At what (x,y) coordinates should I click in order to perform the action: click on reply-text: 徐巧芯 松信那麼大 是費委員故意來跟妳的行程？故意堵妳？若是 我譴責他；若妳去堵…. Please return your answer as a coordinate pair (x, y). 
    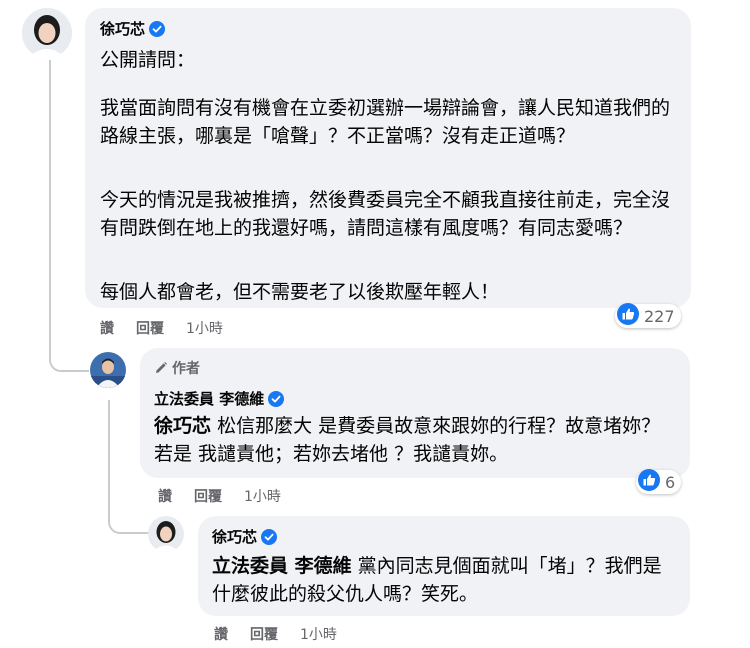
    Looking at the image, I should click on (416, 440).